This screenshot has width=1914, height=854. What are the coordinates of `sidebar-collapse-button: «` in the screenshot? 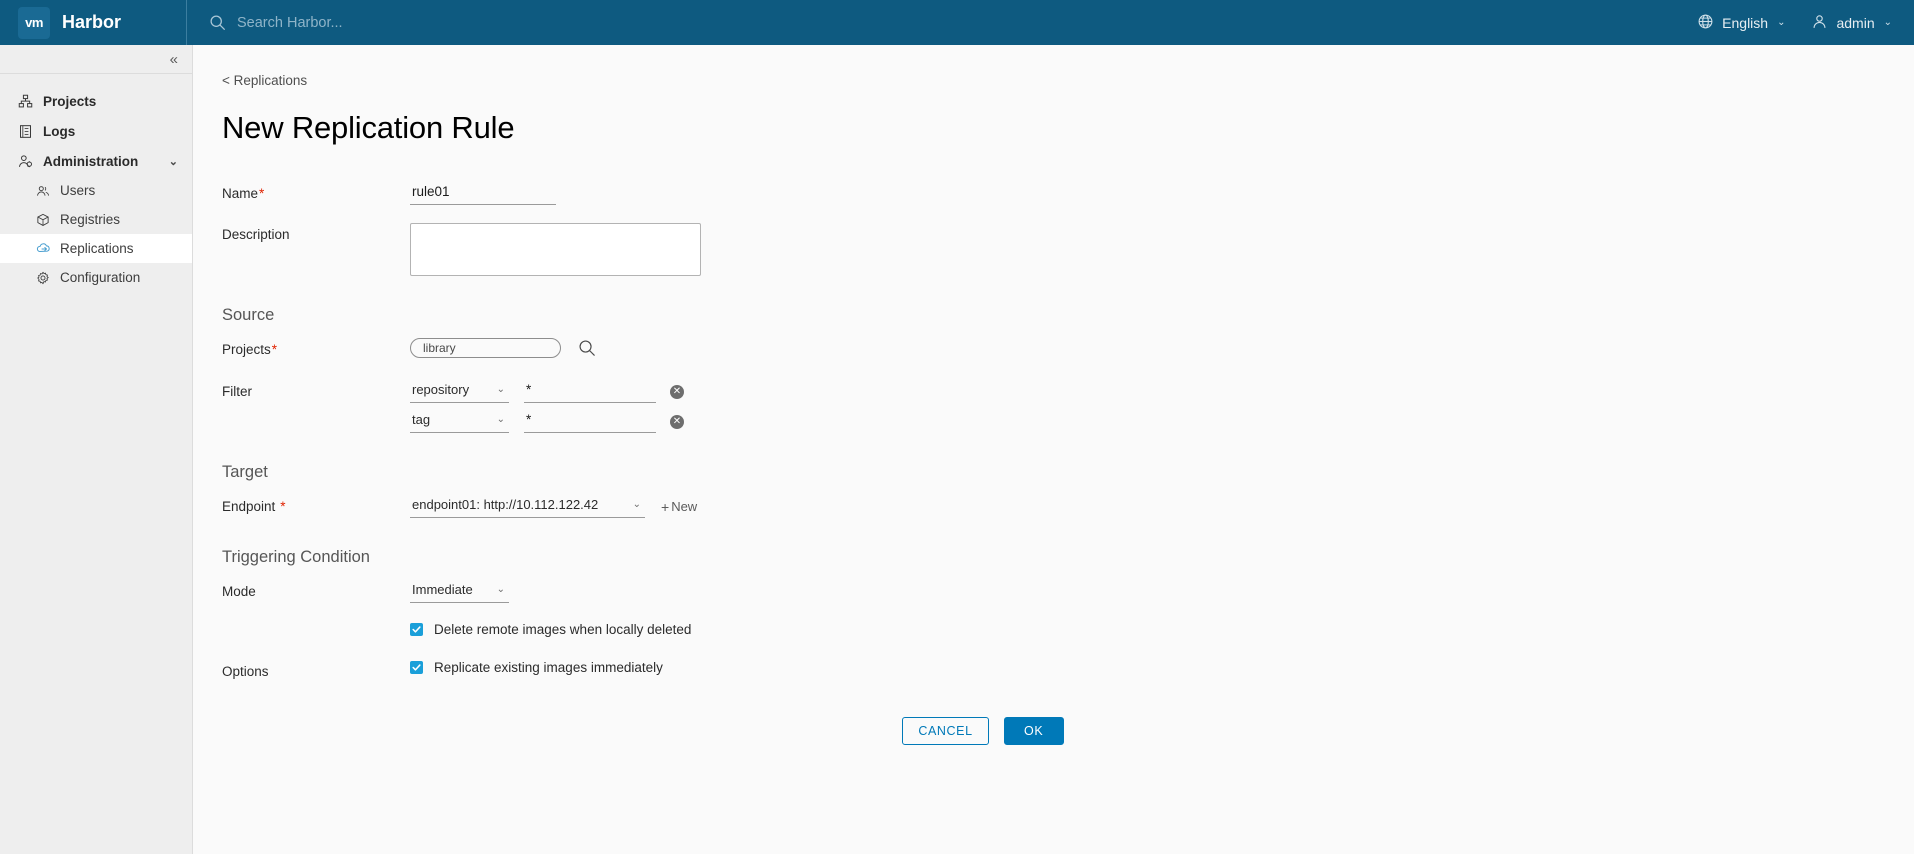 It's located at (96, 59).